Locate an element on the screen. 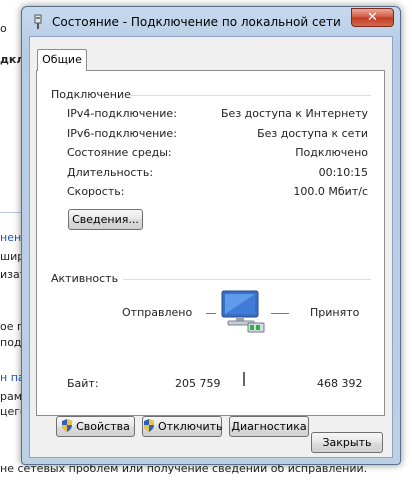  background-fragment: ое пл is located at coordinates (11, 326).